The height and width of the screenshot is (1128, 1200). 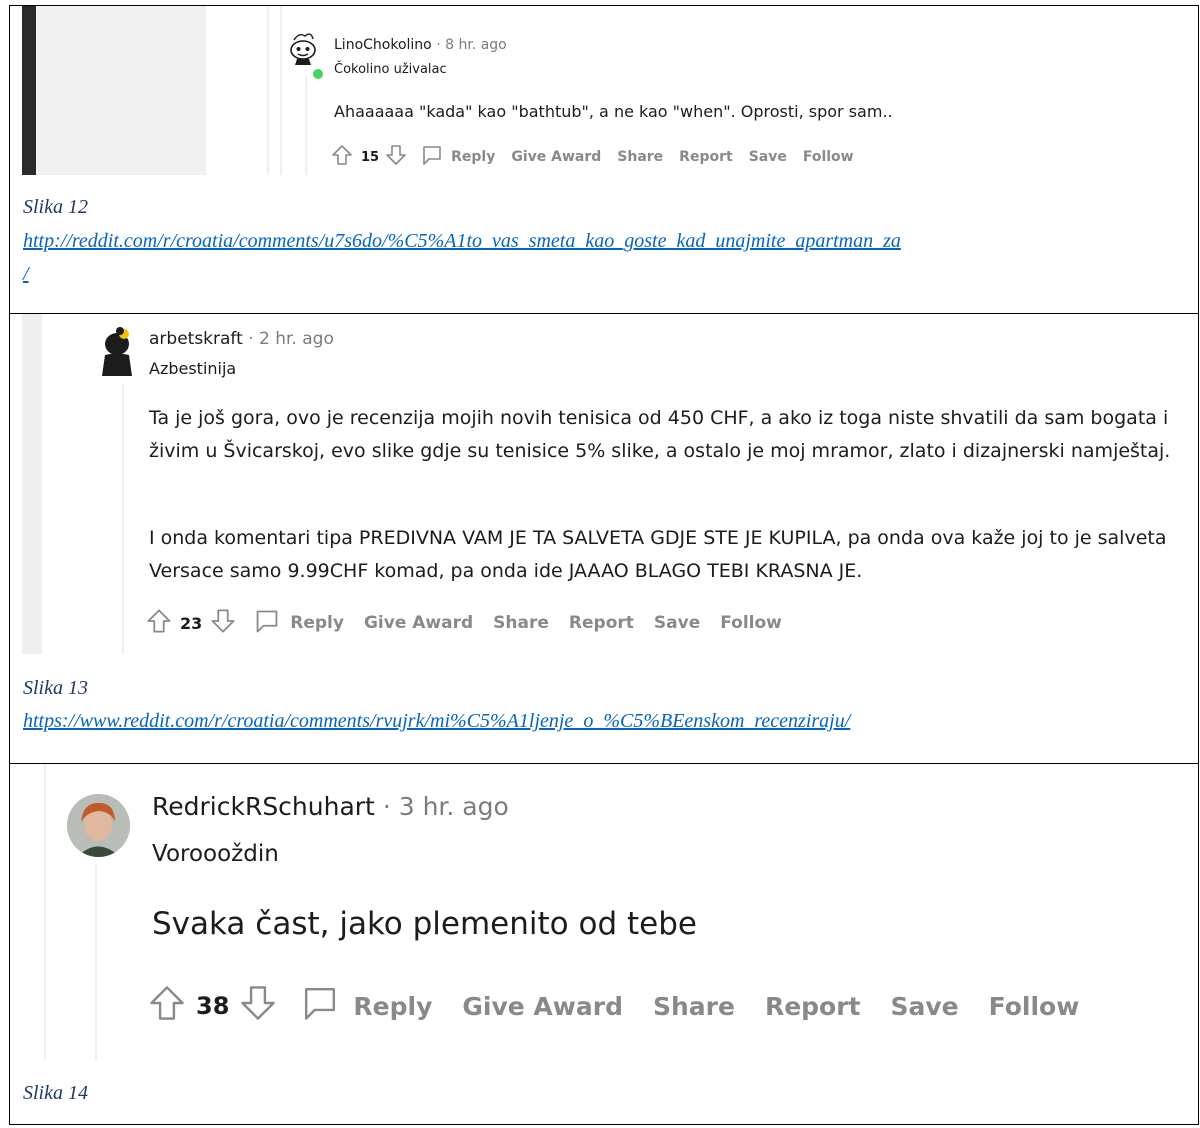 What do you see at coordinates (55, 688) in the screenshot?
I see `figure-caption: Slika 13` at bounding box center [55, 688].